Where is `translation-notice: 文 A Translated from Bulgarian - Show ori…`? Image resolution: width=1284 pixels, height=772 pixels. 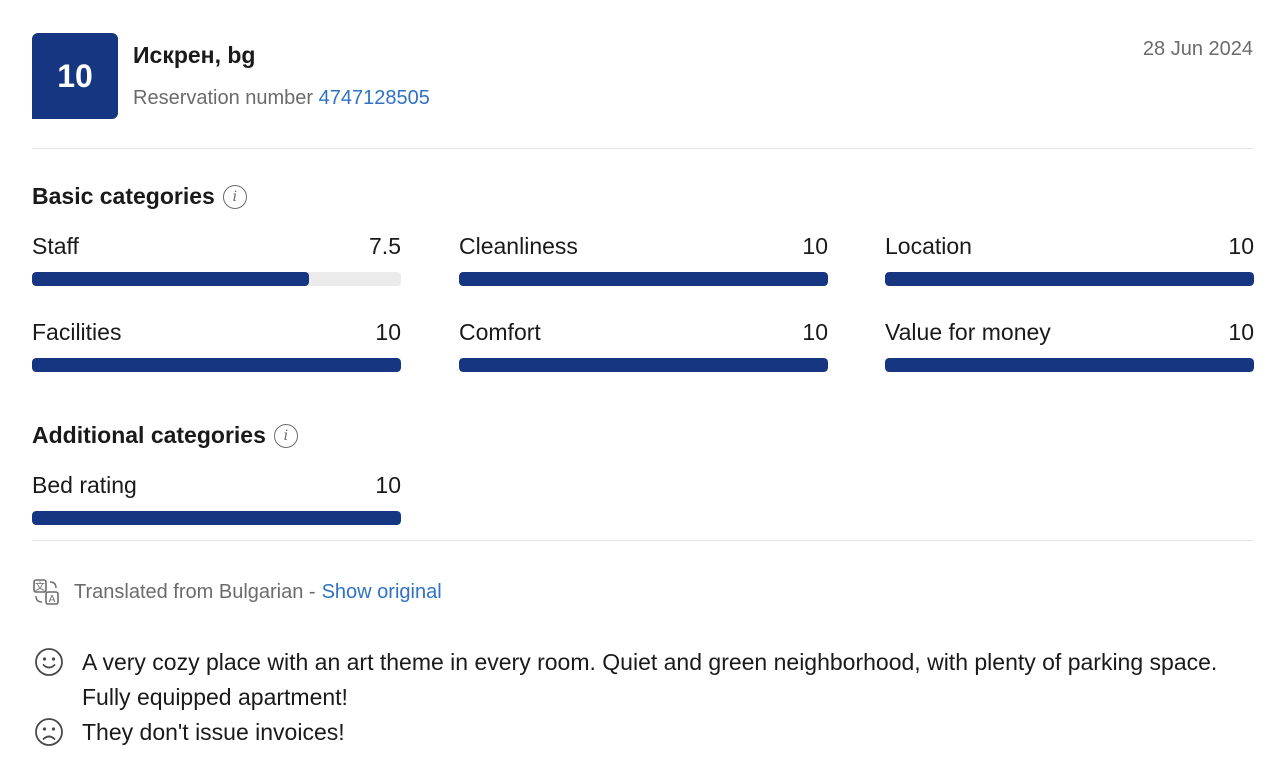
translation-notice: 文 A Translated from Bulgarian - Show ori… is located at coordinates (237, 592).